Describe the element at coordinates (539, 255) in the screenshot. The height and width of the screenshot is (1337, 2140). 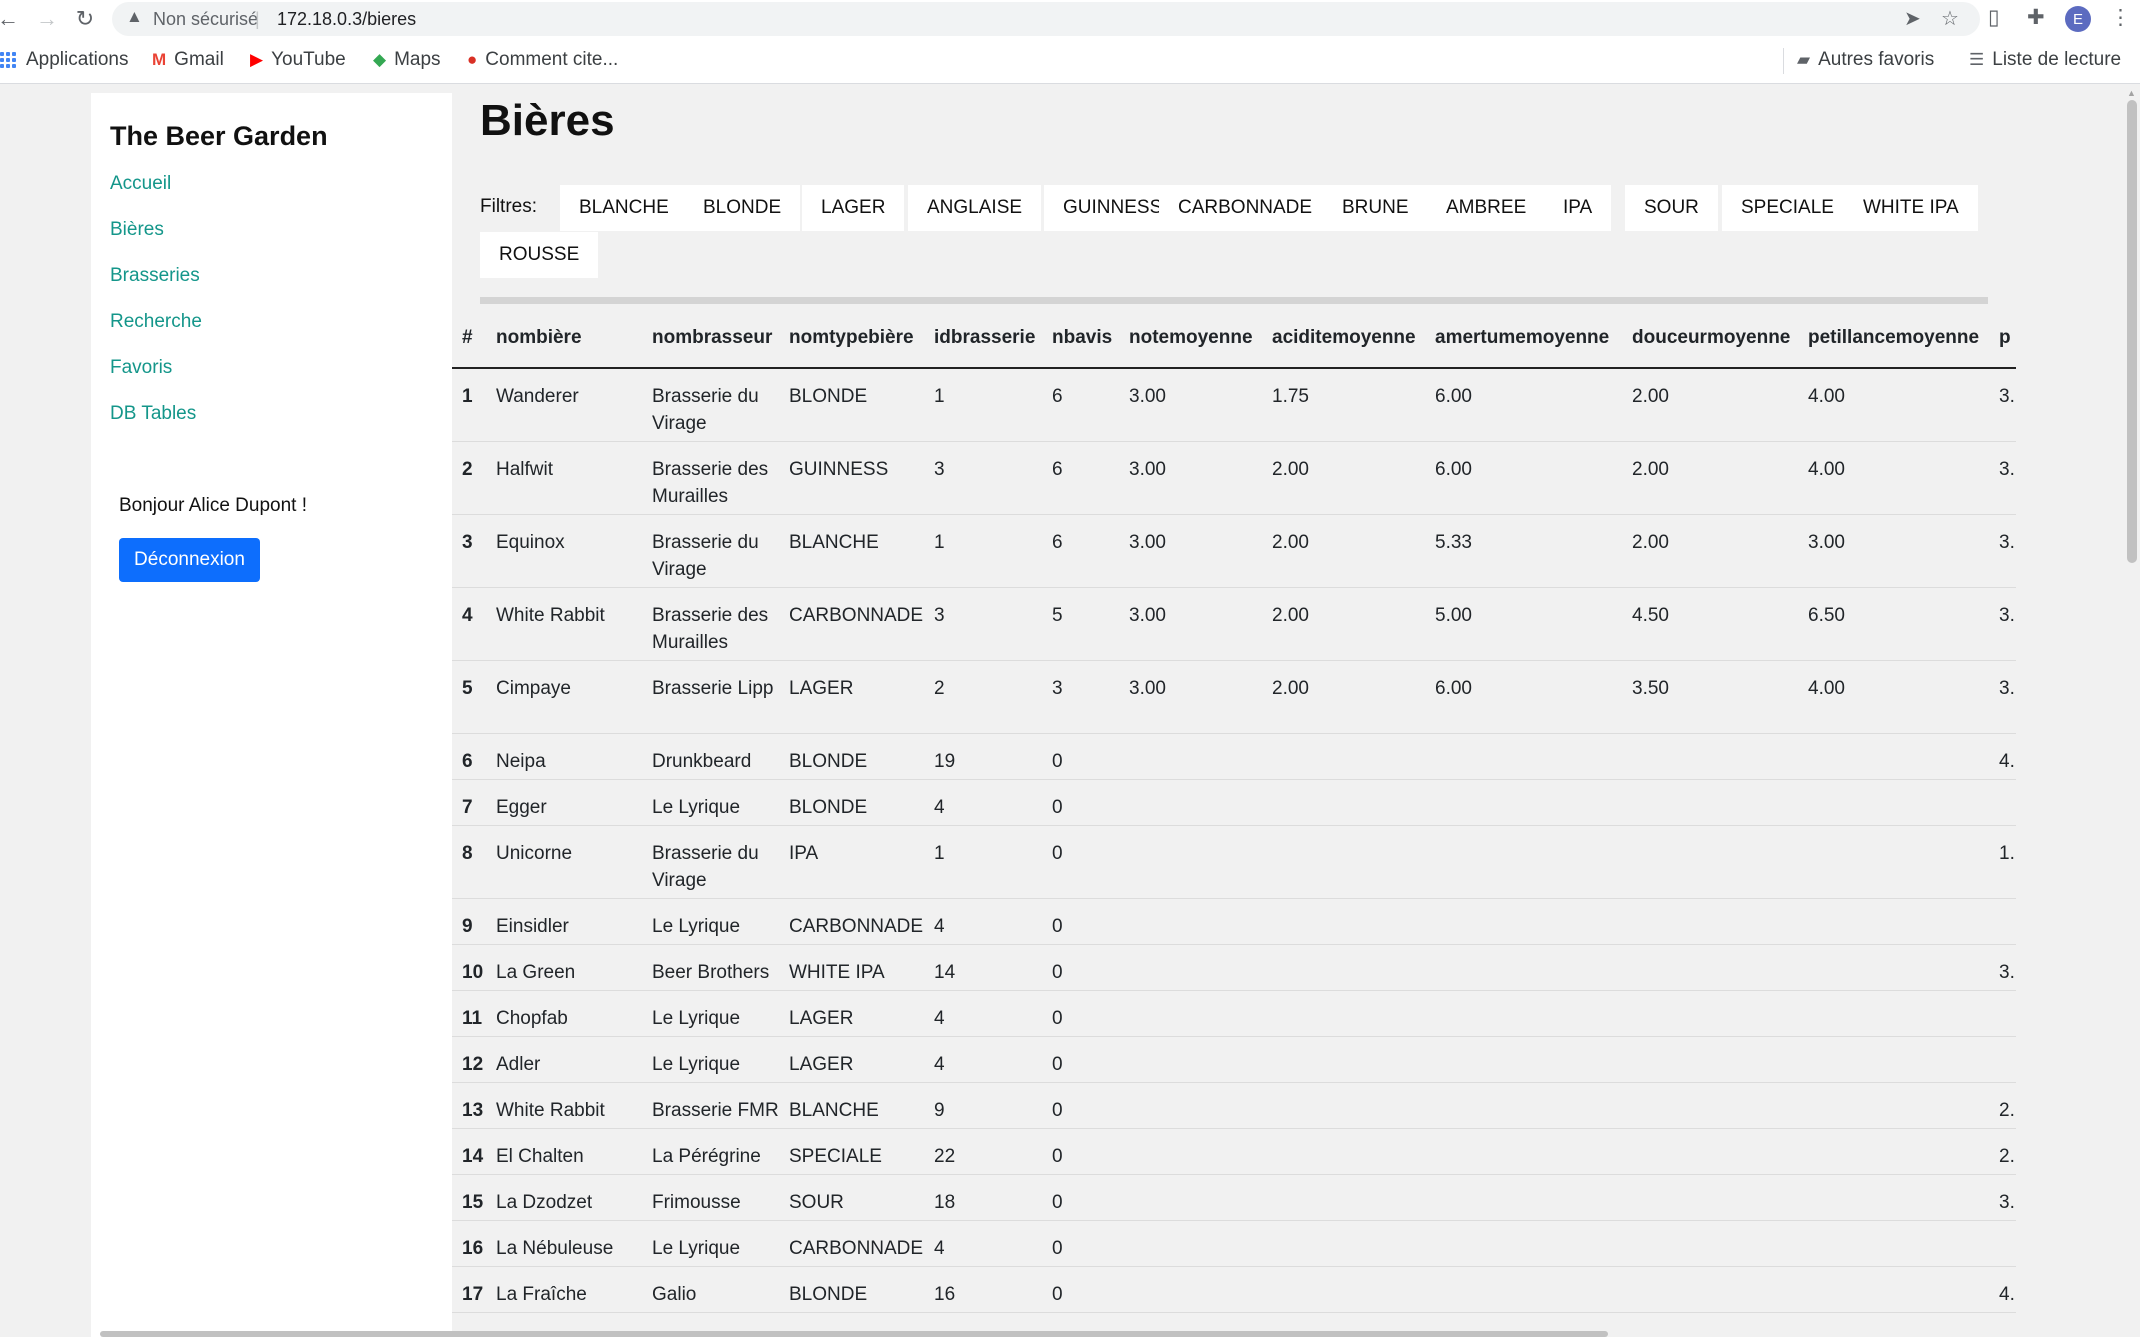
I see `filter-rousse: ROUSSE` at that location.